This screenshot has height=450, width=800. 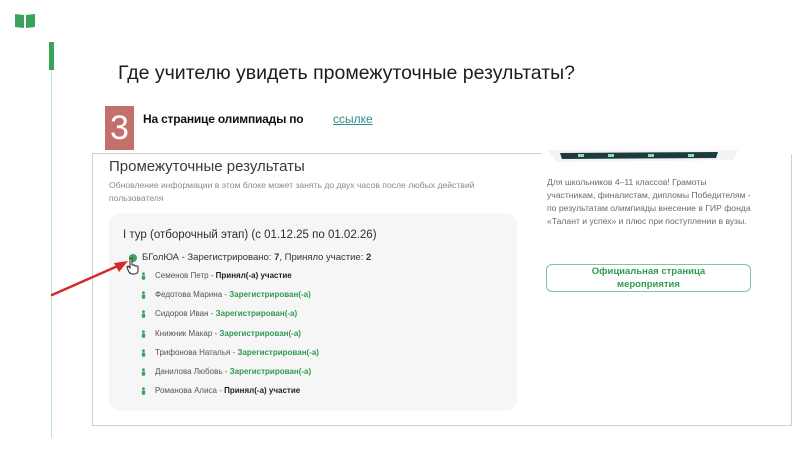 What do you see at coordinates (223, 119) in the screenshot?
I see `step-instruction: На странице олимпиады по` at bounding box center [223, 119].